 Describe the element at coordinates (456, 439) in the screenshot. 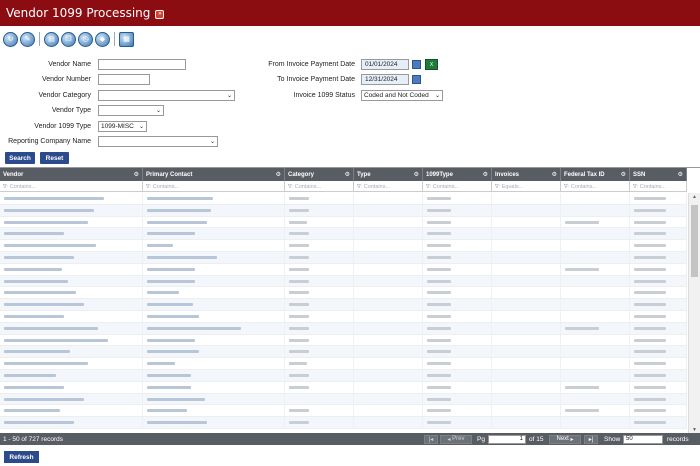

I see `prev-page-button: ◂ Prev` at that location.